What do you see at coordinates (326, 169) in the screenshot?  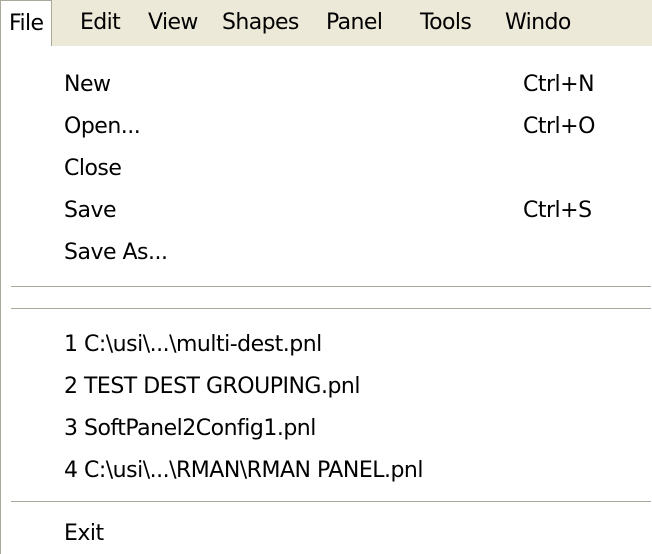 I see `menu-item-close: Close` at bounding box center [326, 169].